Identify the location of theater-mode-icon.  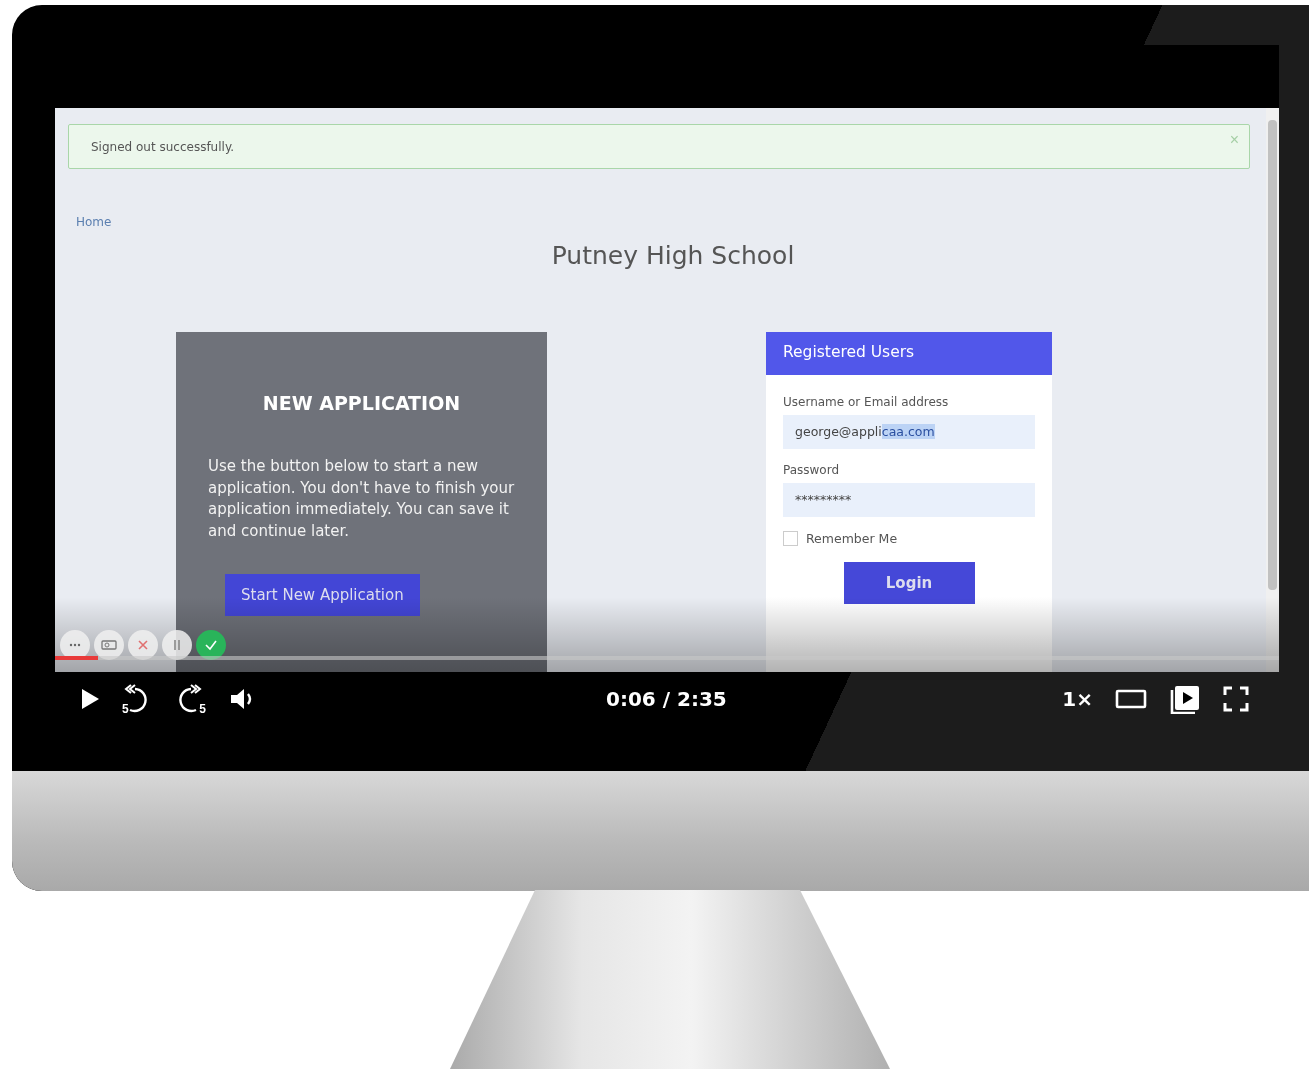
(1131, 699).